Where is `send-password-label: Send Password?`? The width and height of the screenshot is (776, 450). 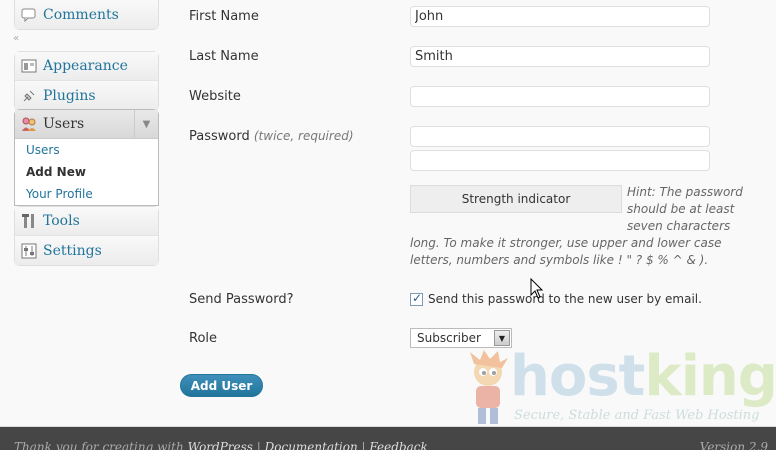 send-password-label: Send Password? is located at coordinates (241, 299).